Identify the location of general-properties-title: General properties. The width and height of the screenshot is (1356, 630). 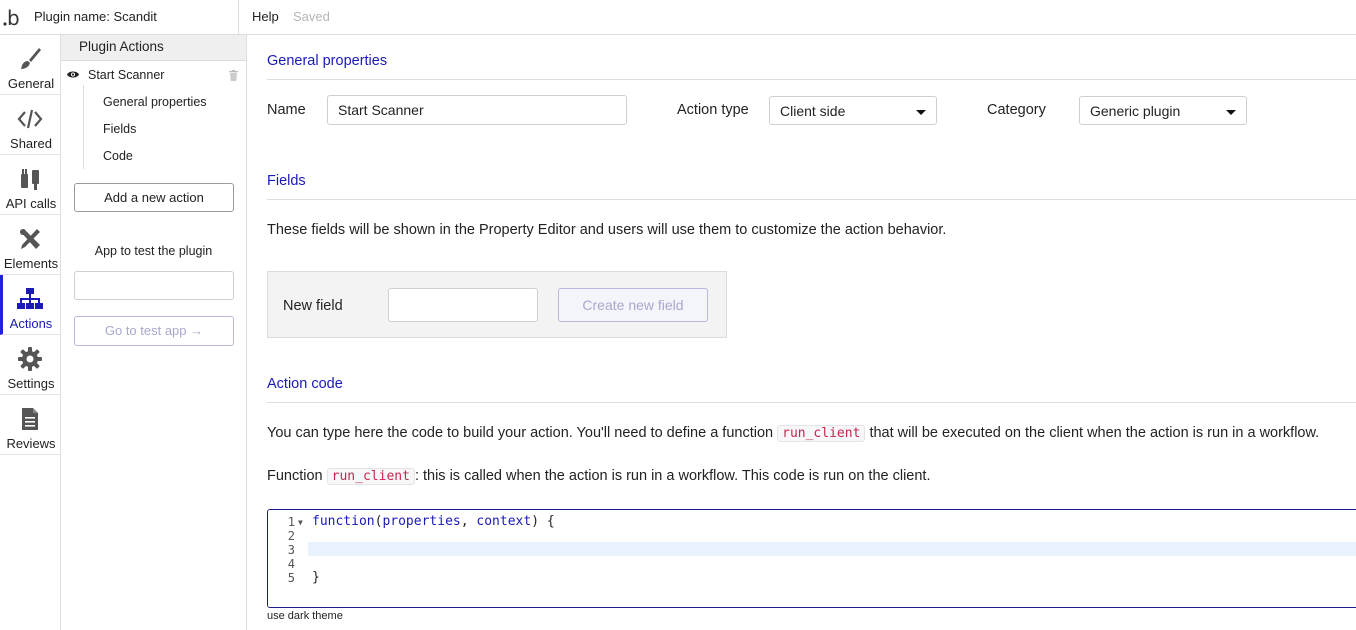
(327, 61).